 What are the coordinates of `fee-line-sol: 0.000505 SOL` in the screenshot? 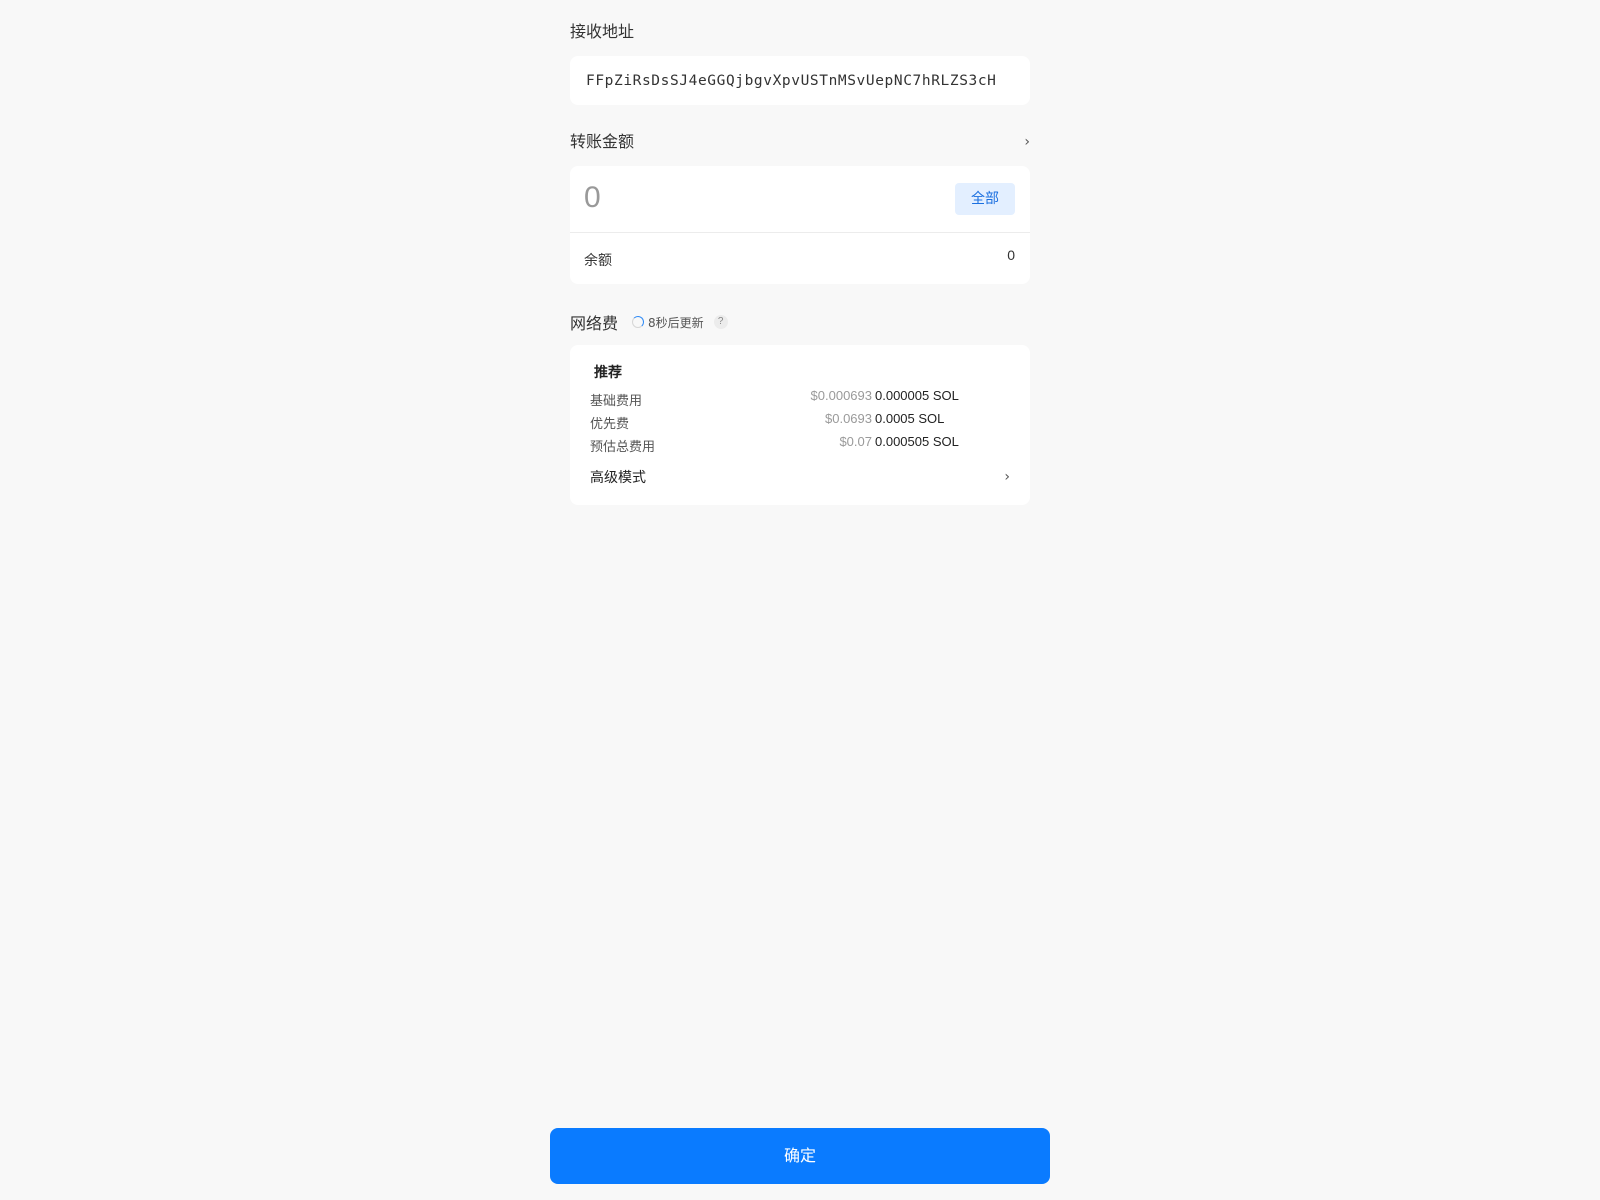 It's located at (917, 441).